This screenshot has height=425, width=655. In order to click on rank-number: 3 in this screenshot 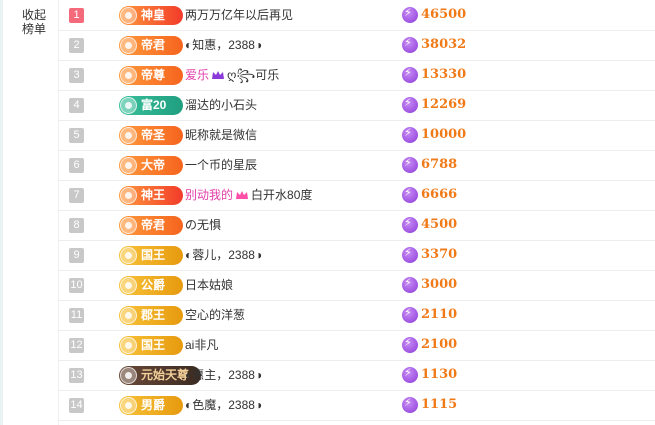, I will do `click(76, 75)`.